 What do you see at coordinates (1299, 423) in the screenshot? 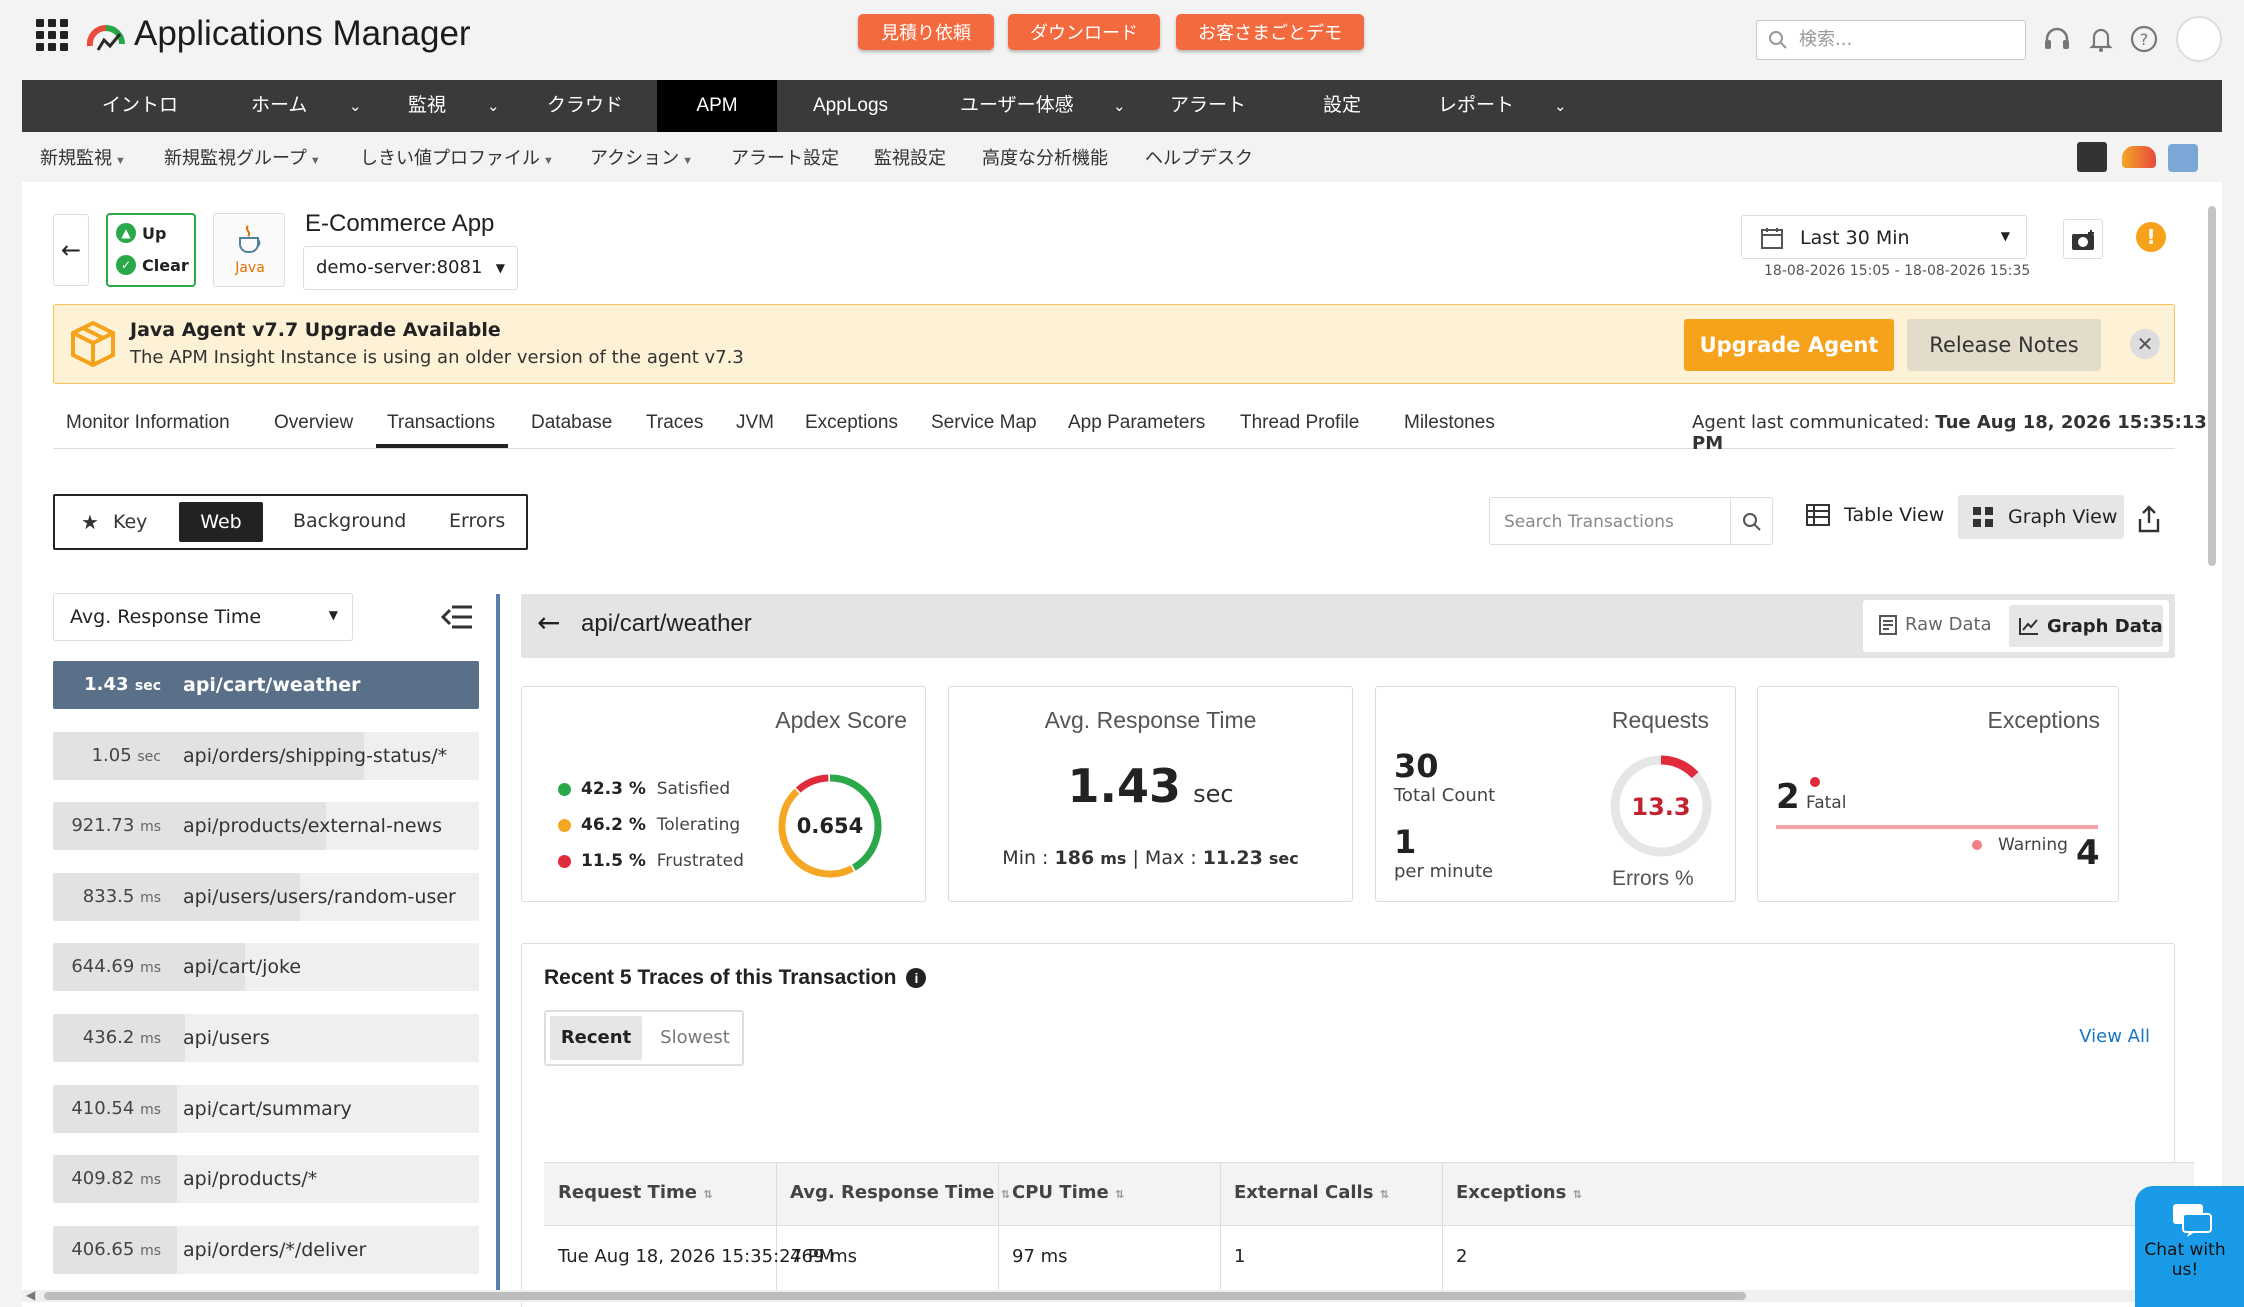
I see `tab-thread-profile: Thread Profile` at bounding box center [1299, 423].